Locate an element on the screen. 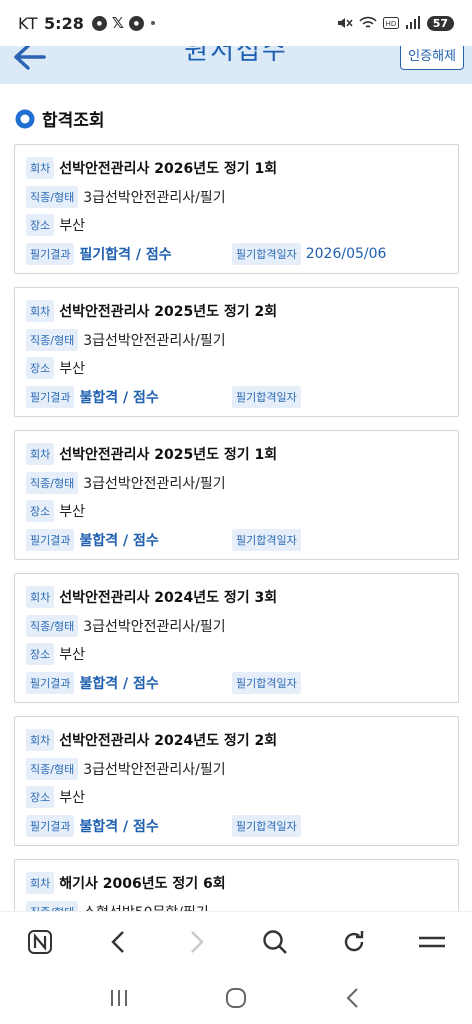 The height and width of the screenshot is (1024, 472). section-header: 합격조회 is located at coordinates (59, 118).